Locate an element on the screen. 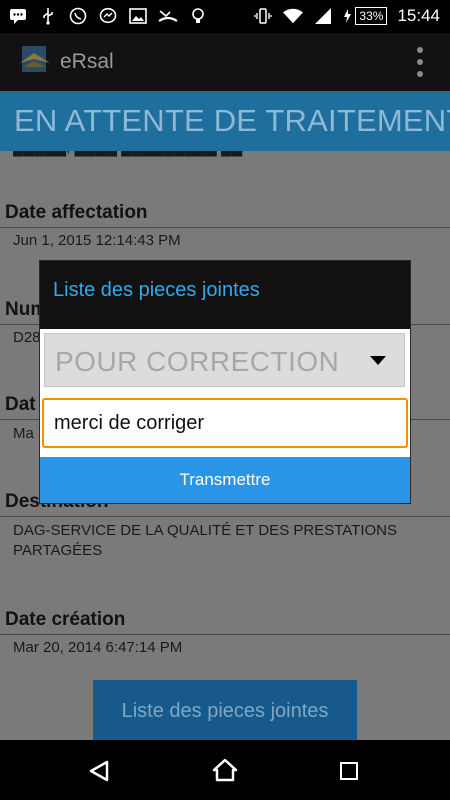 This screenshot has height=800, width=450. recent-apps-icon is located at coordinates (349, 771).